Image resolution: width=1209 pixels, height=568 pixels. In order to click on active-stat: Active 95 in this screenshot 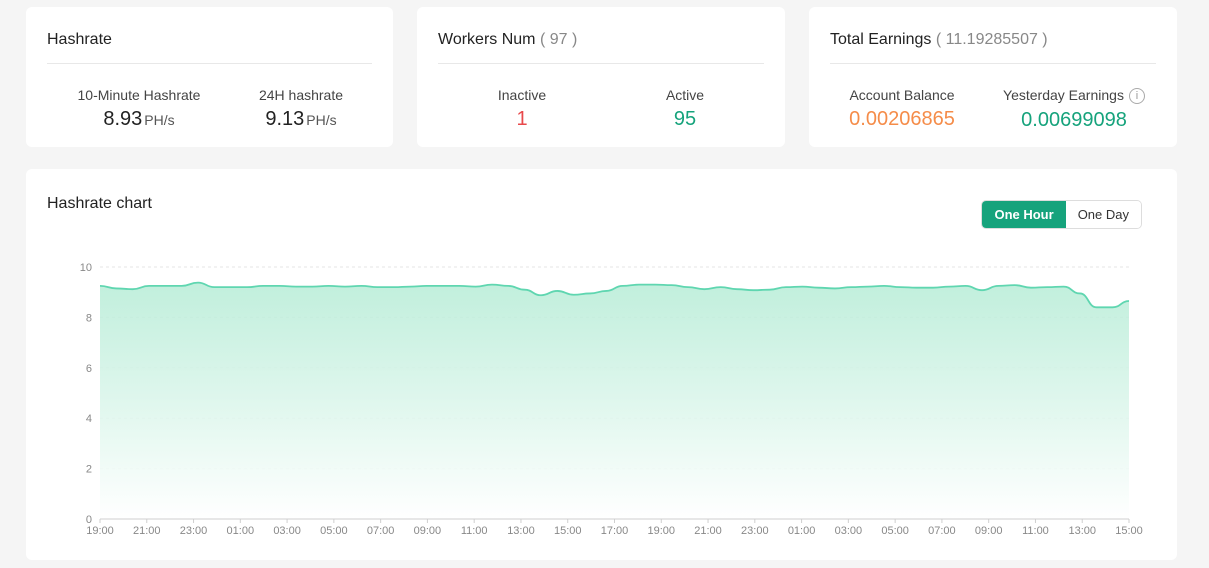, I will do `click(685, 109)`.